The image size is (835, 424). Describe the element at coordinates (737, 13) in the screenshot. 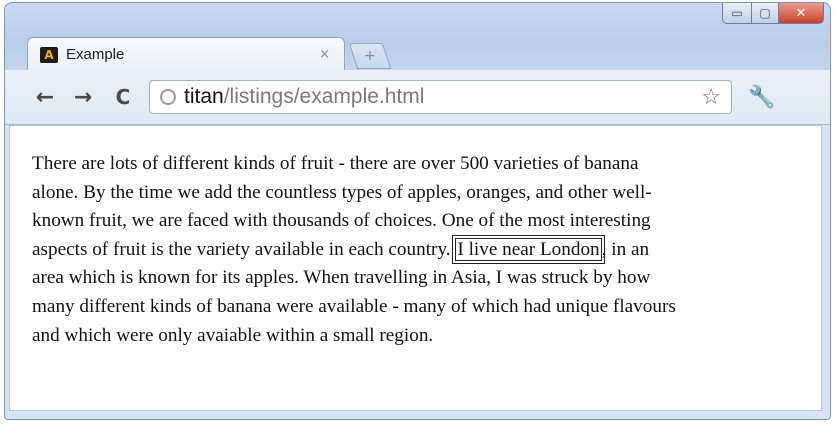

I see `minimize-button: ▭` at that location.